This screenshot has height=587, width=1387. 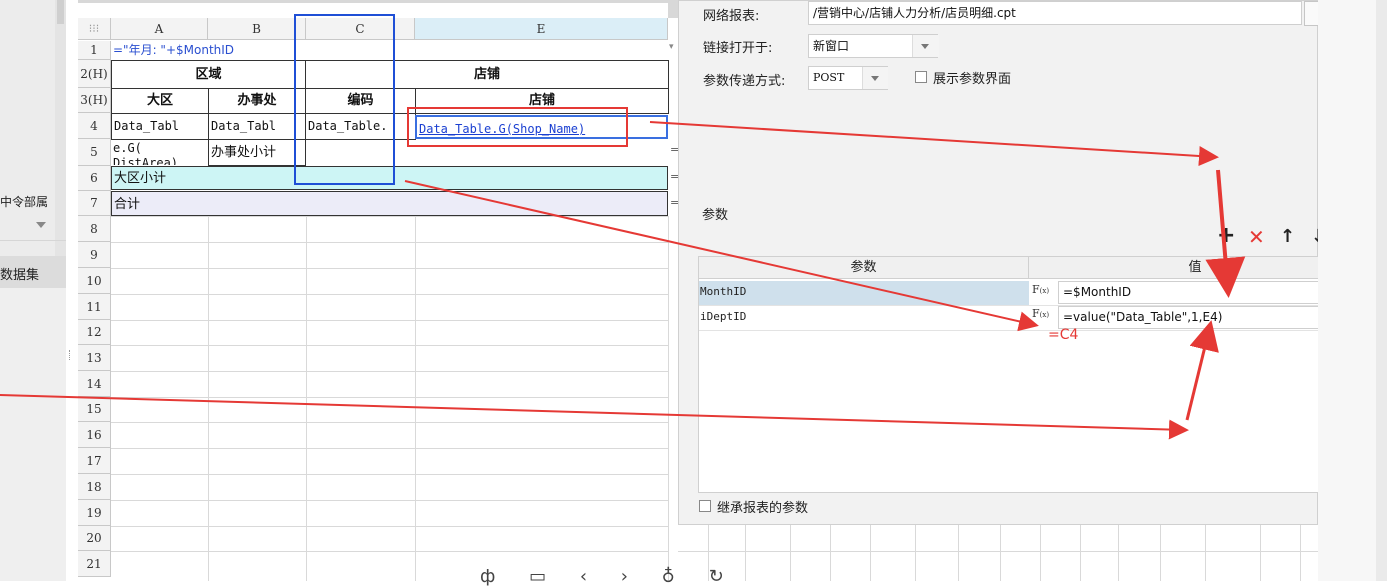 I want to click on arrow-c-to-formula, so click(x=721, y=256).